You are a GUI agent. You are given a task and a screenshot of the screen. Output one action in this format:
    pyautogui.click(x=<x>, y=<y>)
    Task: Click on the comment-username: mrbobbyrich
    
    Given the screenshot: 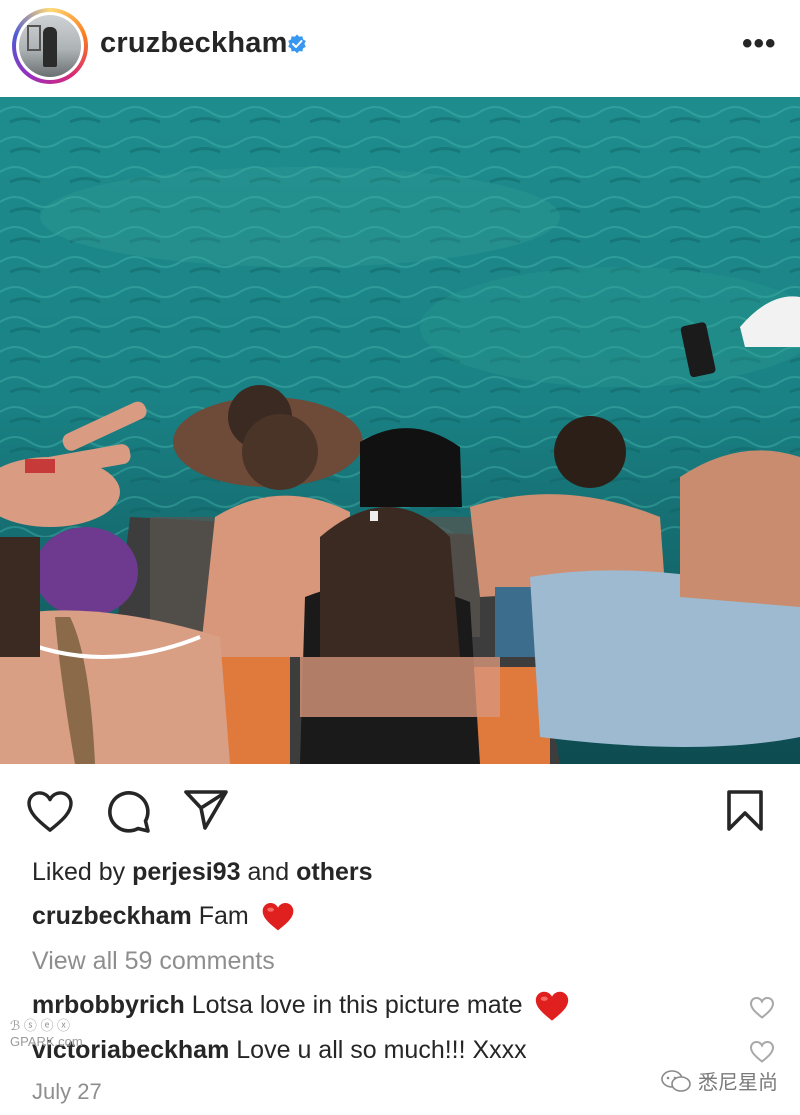 What is the action you would take?
    pyautogui.click(x=108, y=1005)
    